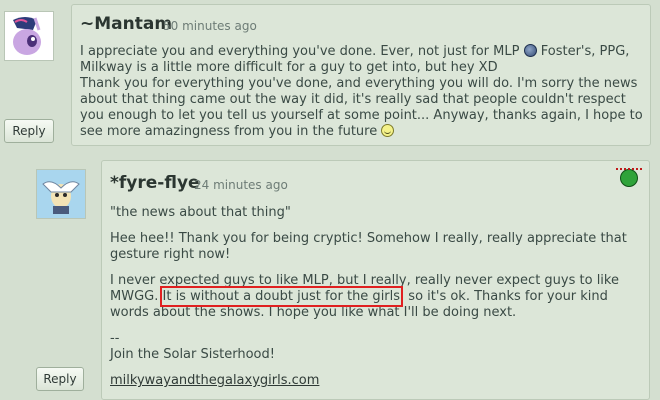  I want to click on comment-timestamp: 24 minutes ago, so click(241, 185).